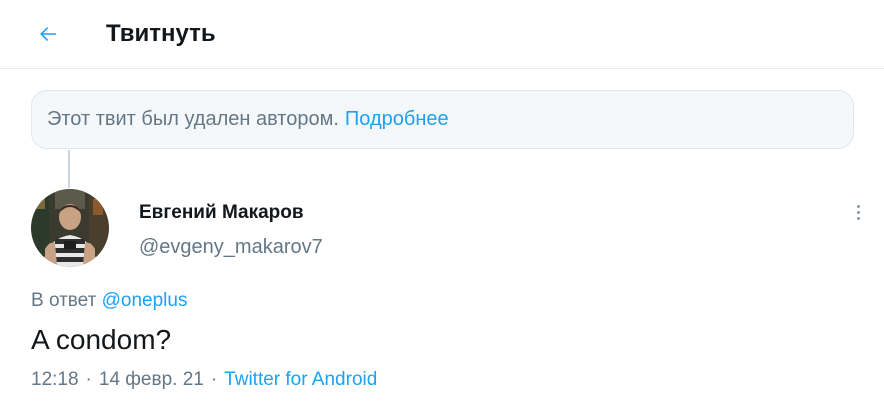 The height and width of the screenshot is (401, 884). What do you see at coordinates (858, 206) in the screenshot?
I see `more-vertical-icon` at bounding box center [858, 206].